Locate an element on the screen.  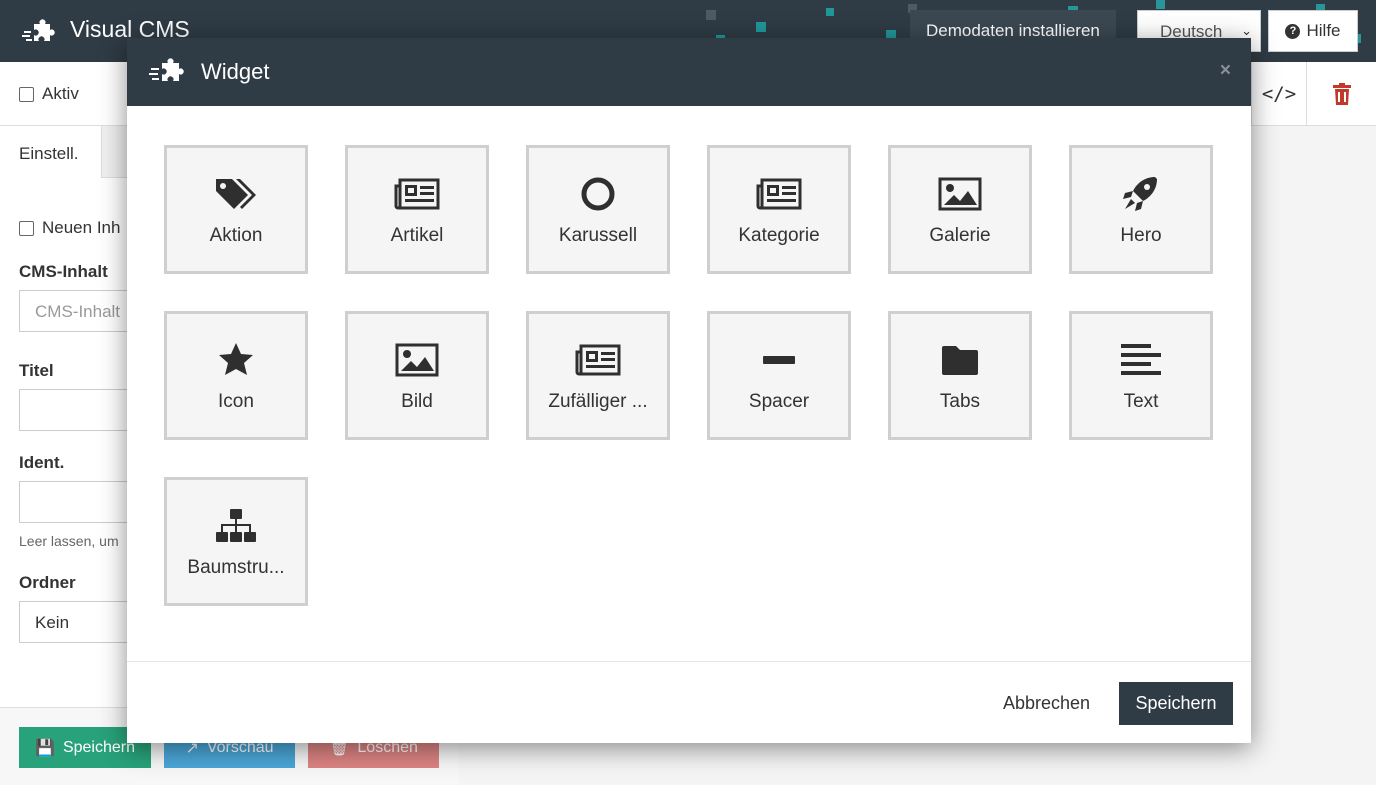
widget-tile-icon: Icon is located at coordinates (236, 375).